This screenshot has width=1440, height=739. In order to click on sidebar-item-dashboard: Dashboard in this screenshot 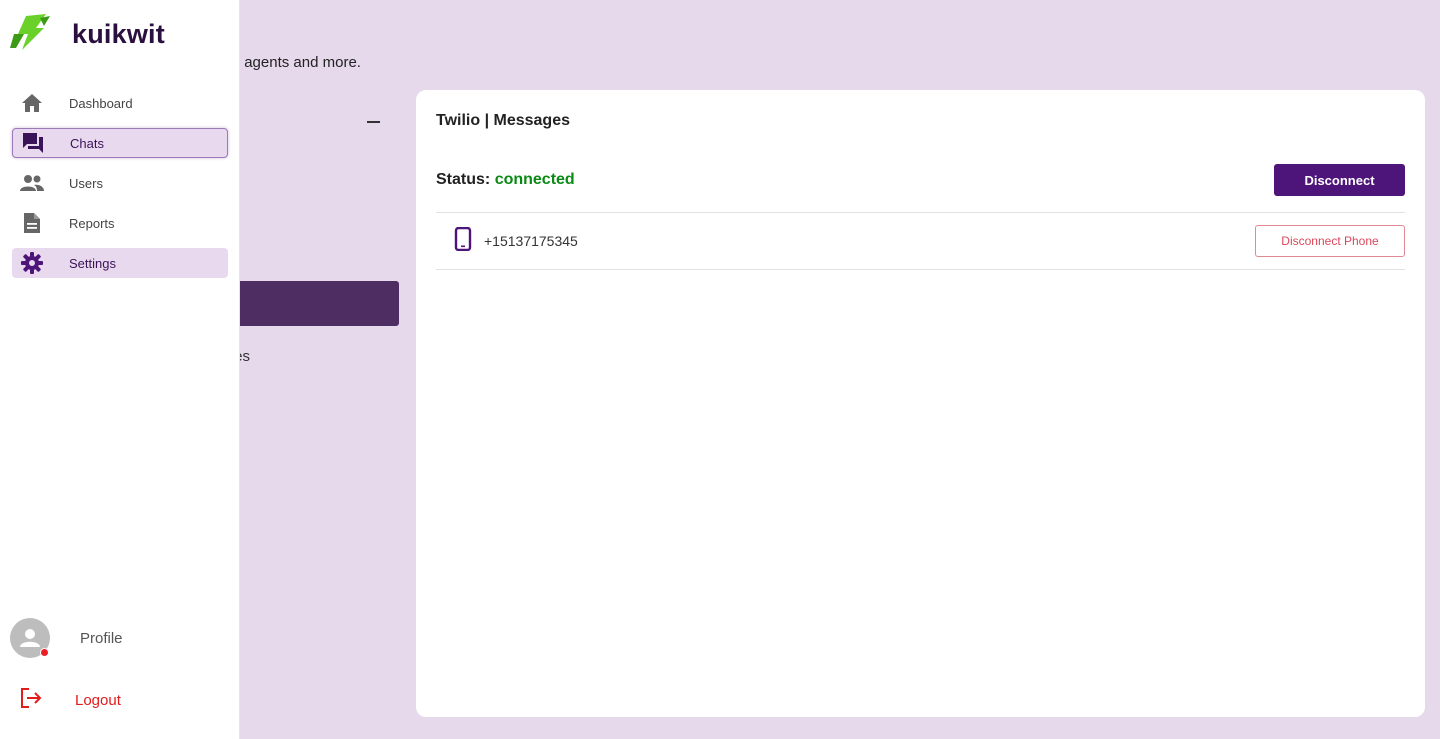, I will do `click(120, 103)`.